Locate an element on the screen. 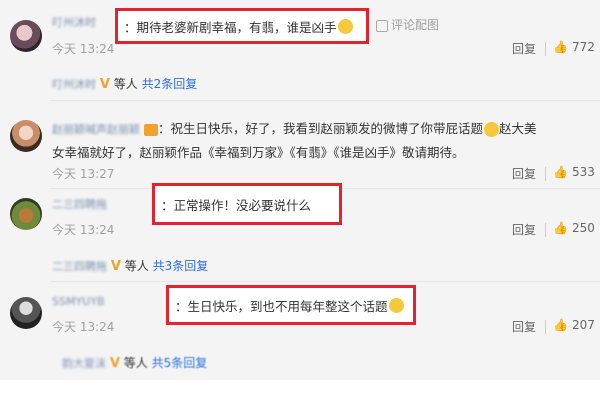 Image resolution: width=600 pixels, height=400 pixels. like-button: 👍 772 is located at coordinates (574, 47).